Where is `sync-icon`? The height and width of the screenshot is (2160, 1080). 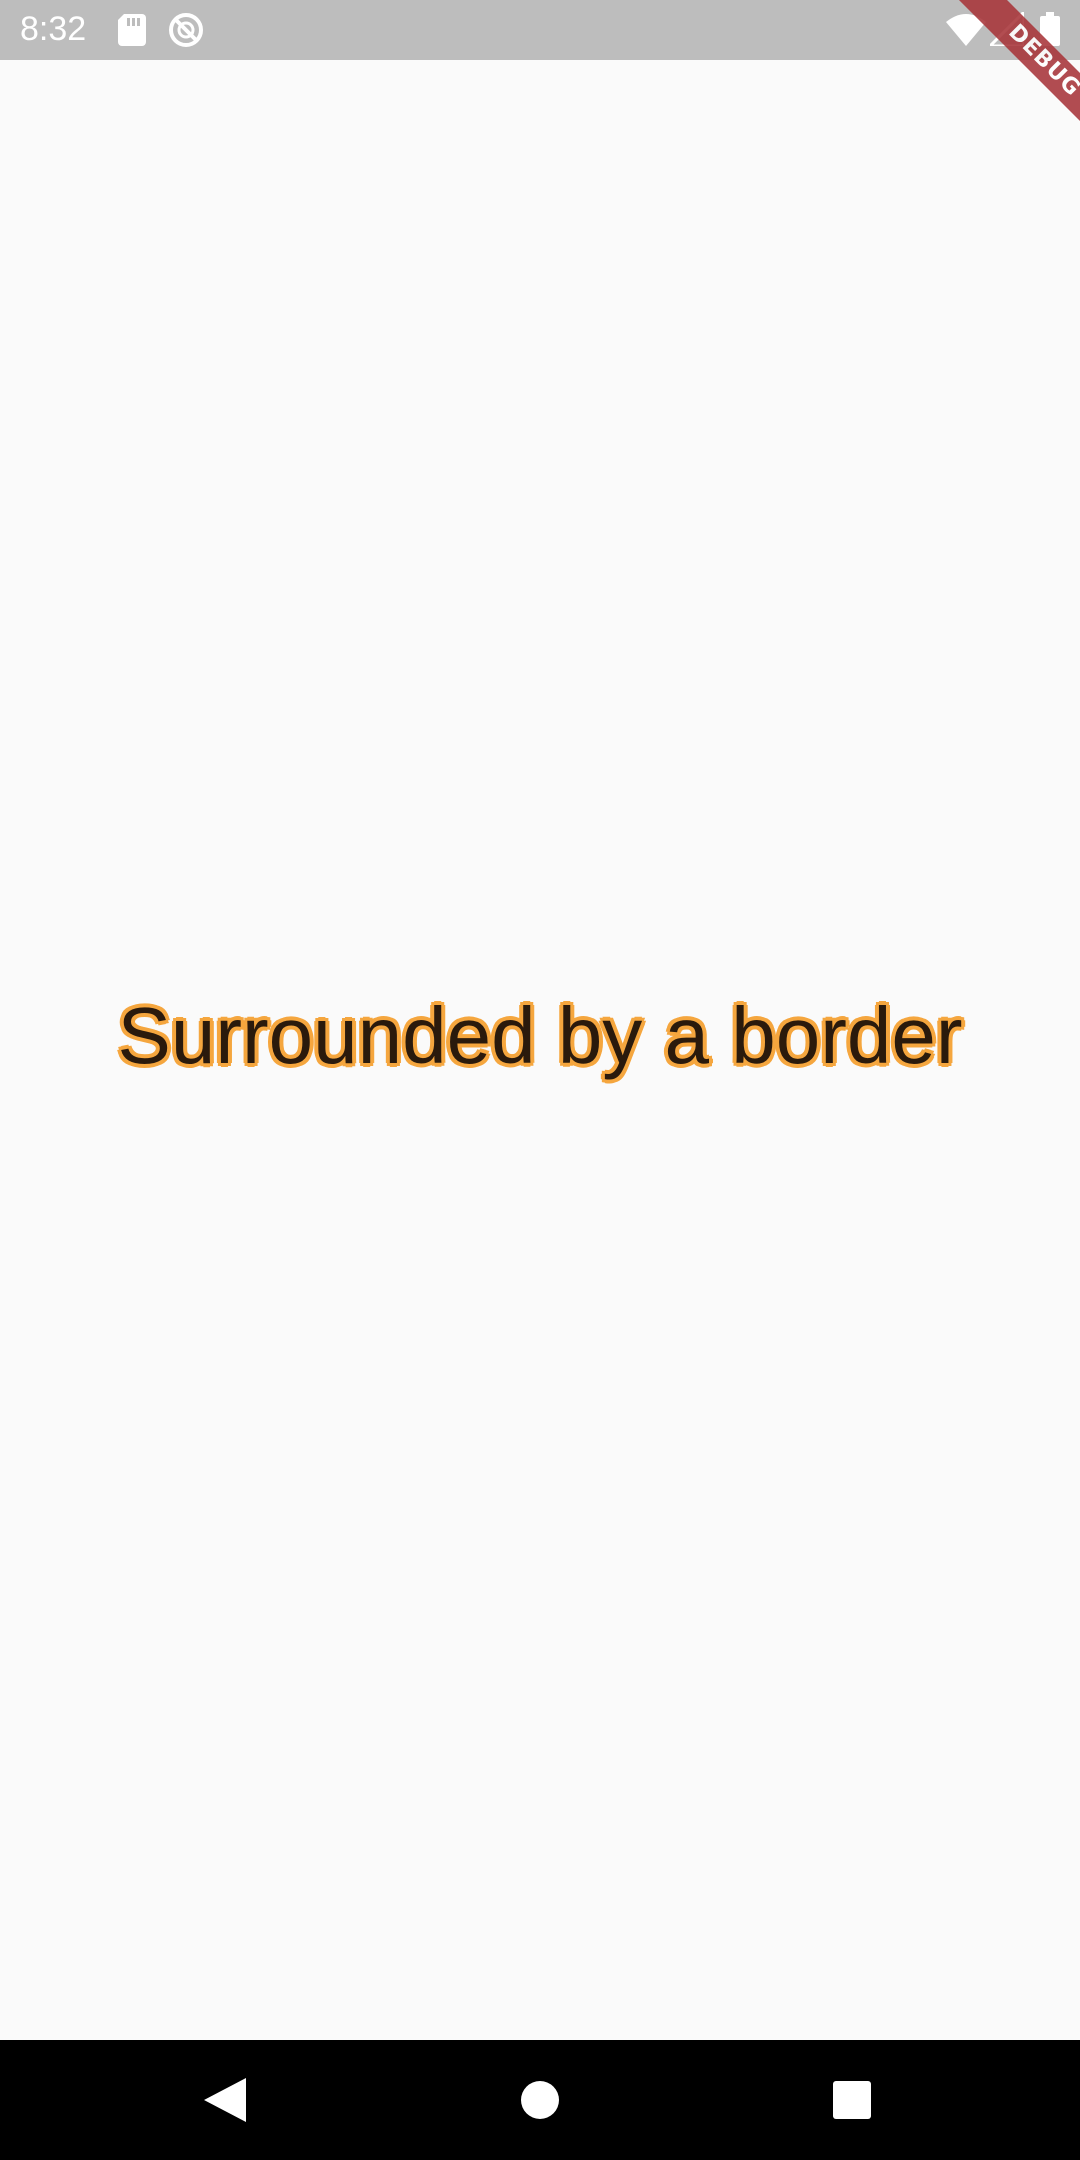 sync-icon is located at coordinates (186, 30).